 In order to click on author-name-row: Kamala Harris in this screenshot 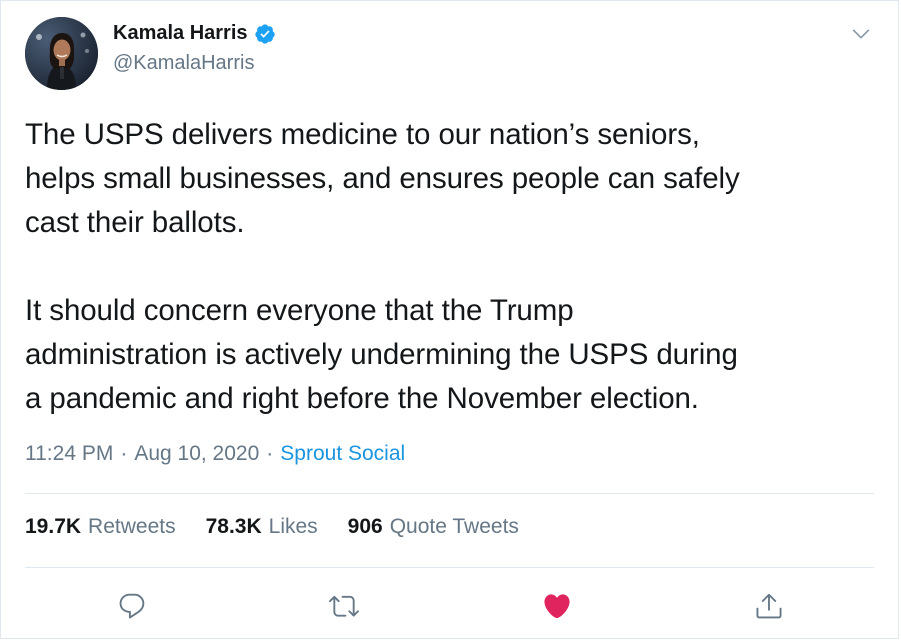, I will do `click(194, 33)`.